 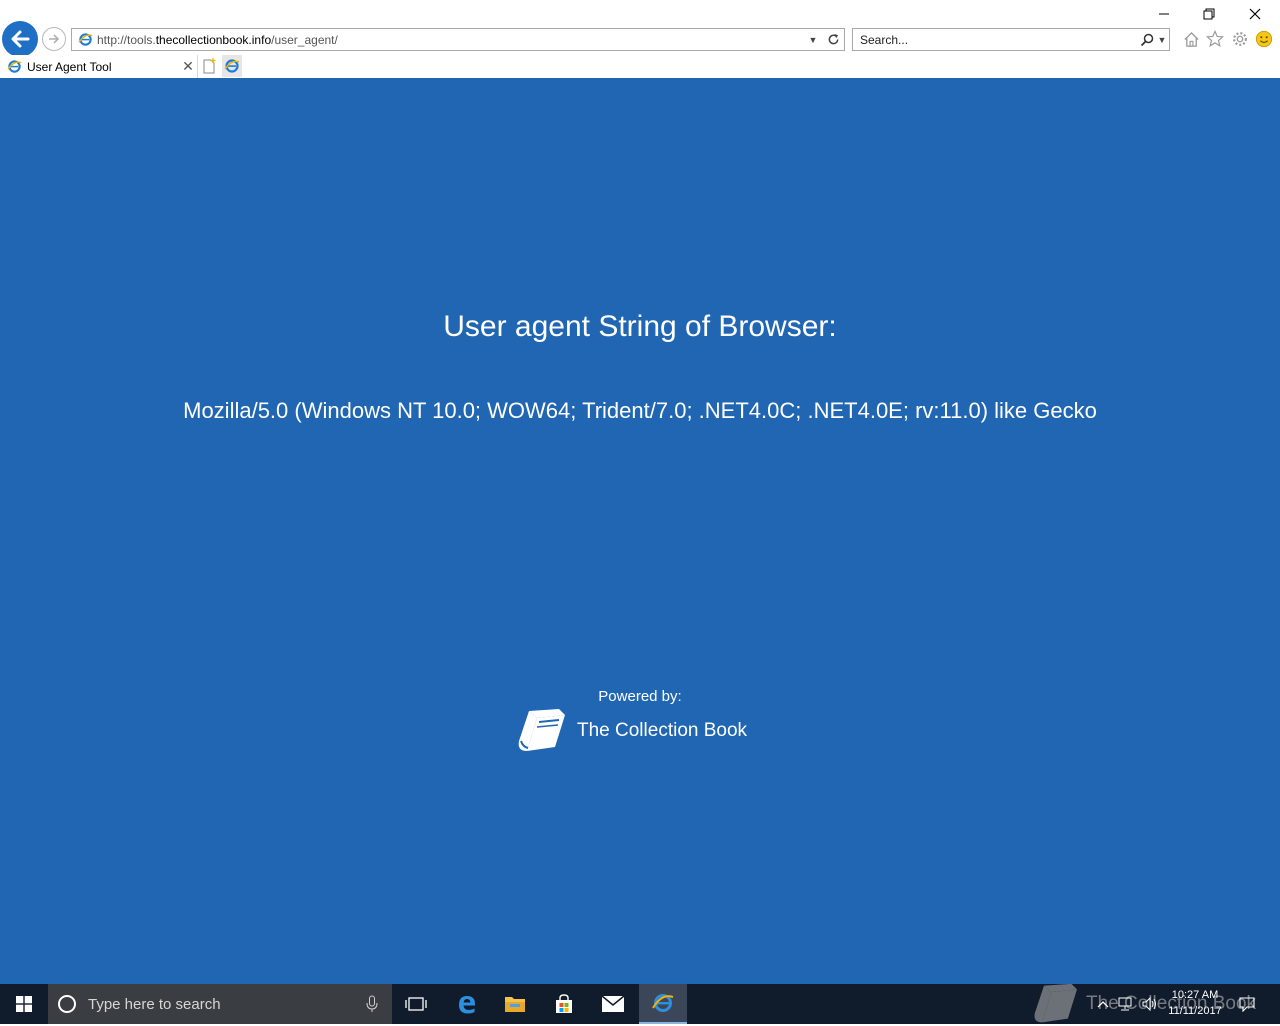 I want to click on windows-start-icon, so click(x=24, y=1004).